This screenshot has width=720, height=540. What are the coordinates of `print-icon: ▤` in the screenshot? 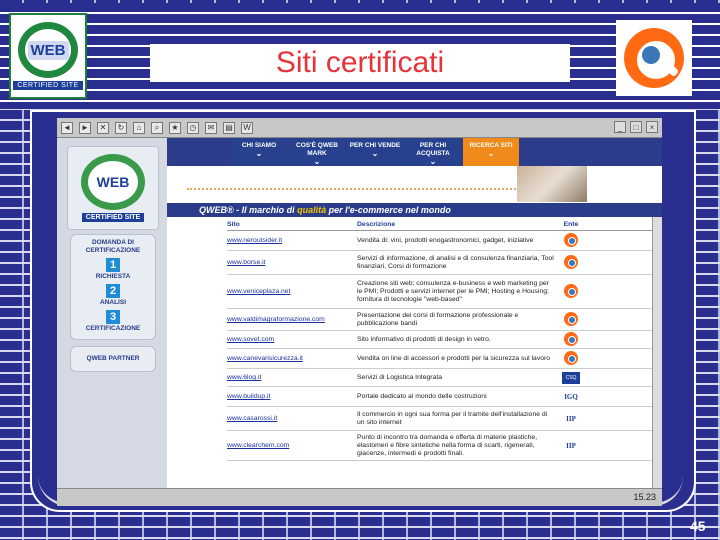 It's located at (229, 127).